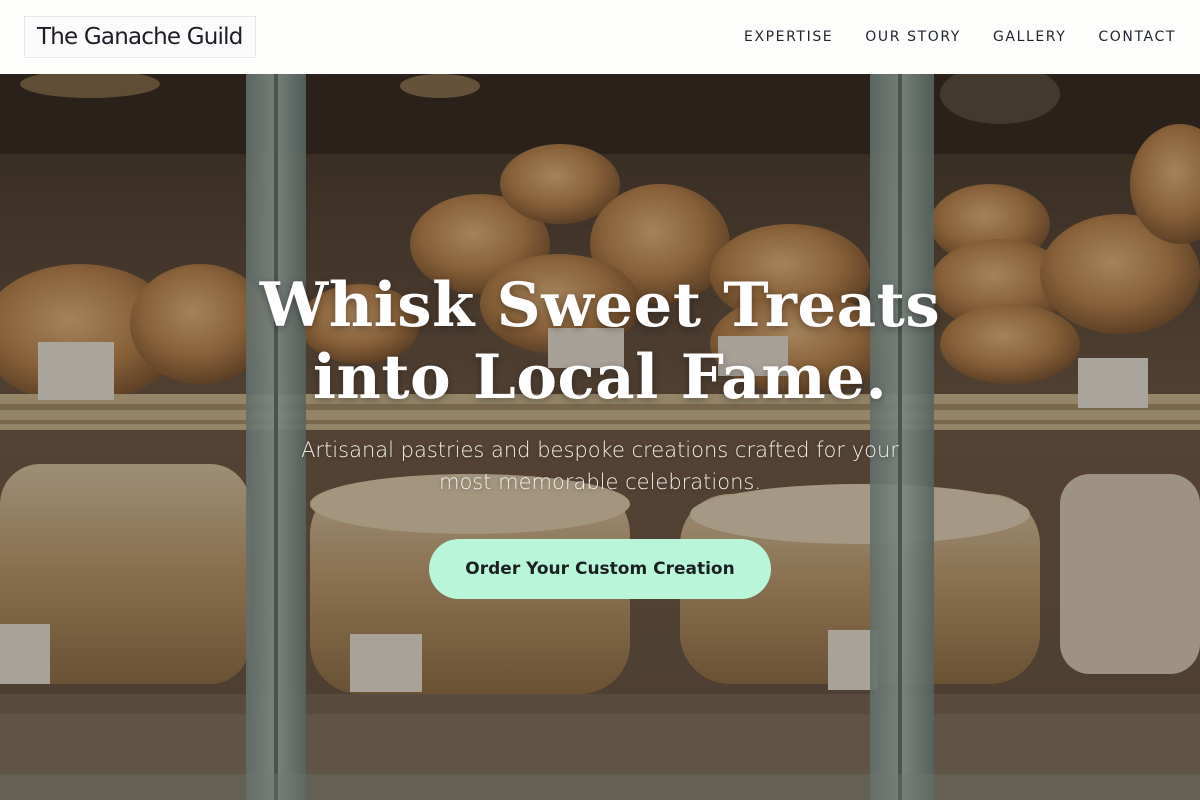  I want to click on logo: The Ganache Guild, so click(140, 37).